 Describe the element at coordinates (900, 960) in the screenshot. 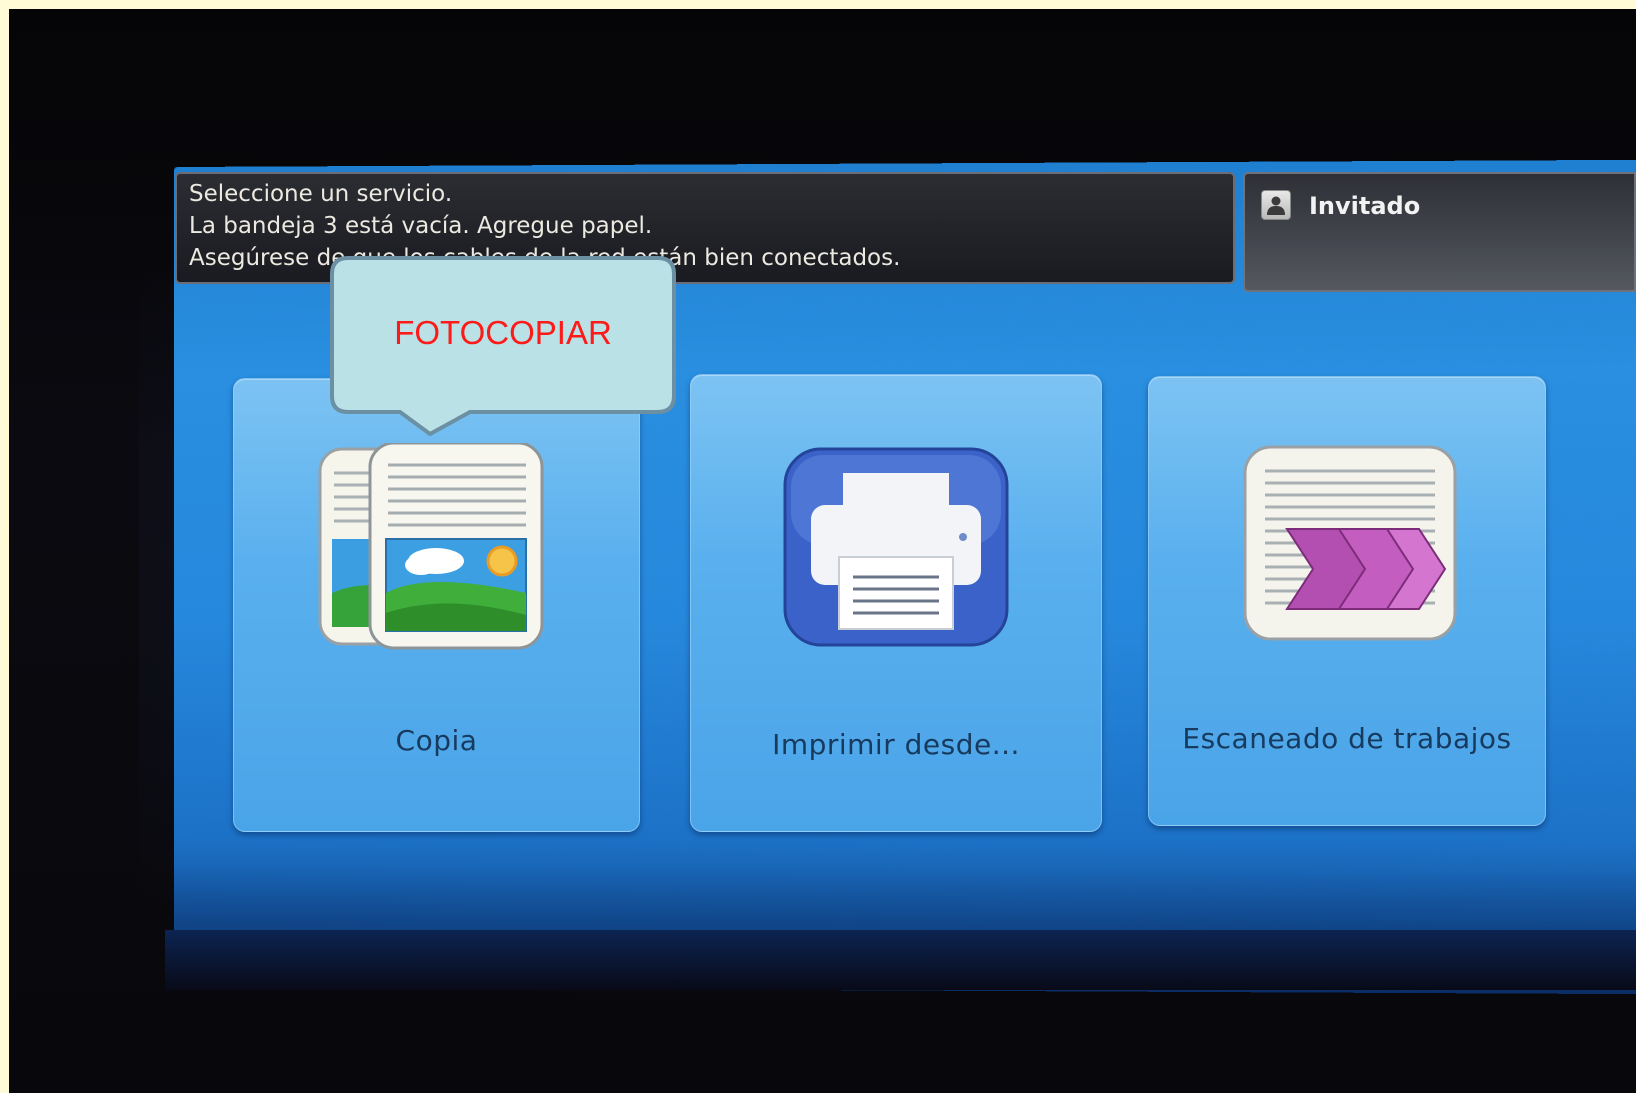

I see `screen-lower-edge` at that location.